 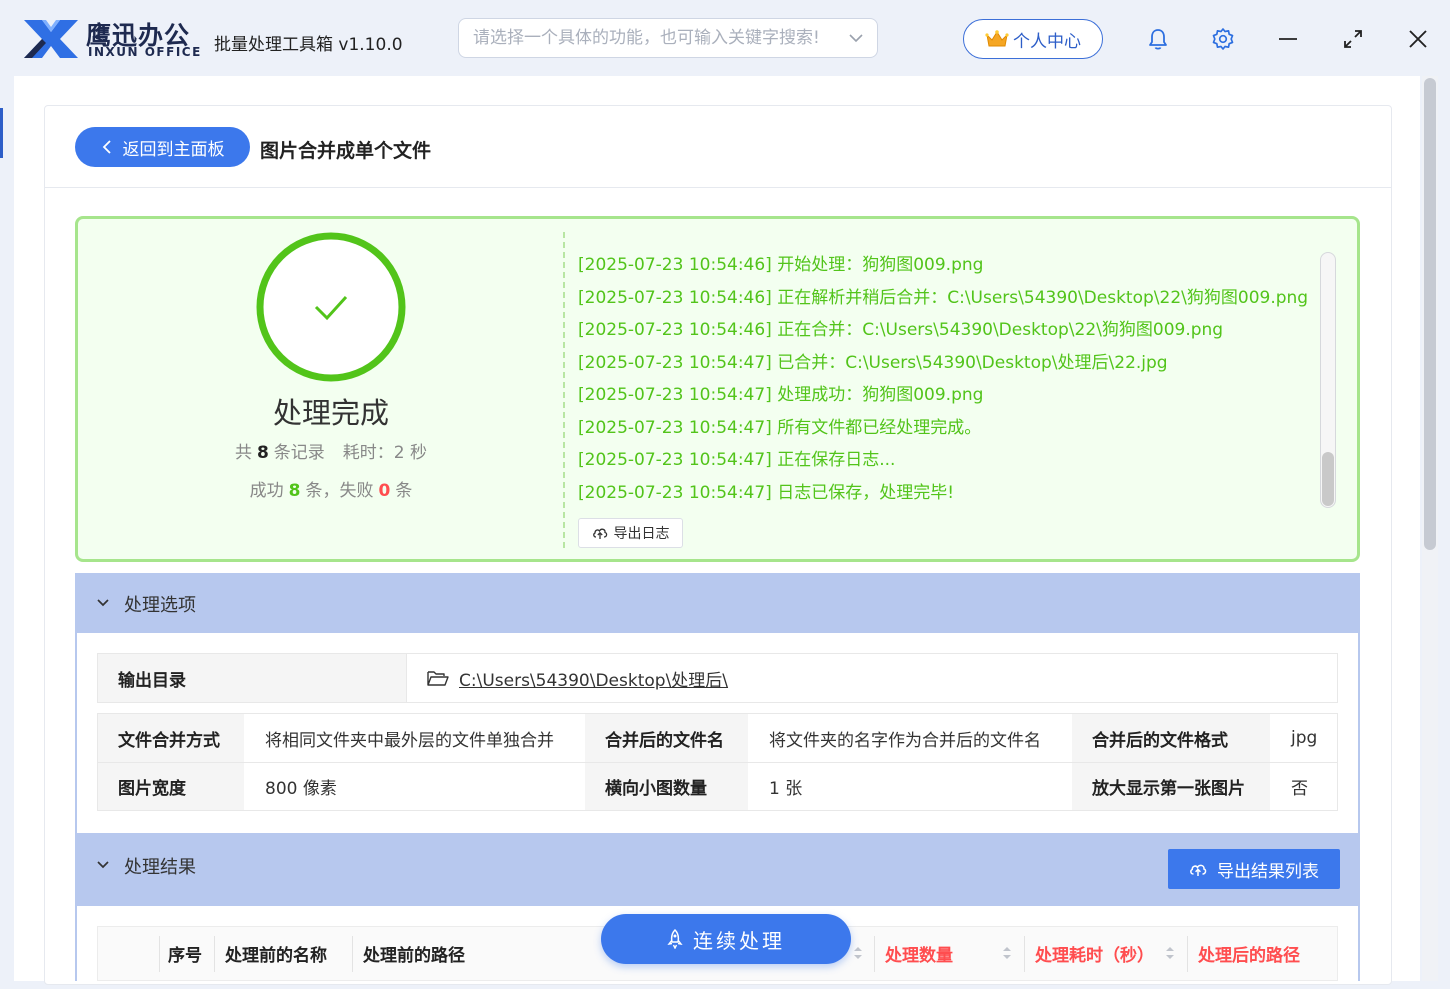 I want to click on merge-mode-label: 文件合并方式, so click(x=171, y=738).